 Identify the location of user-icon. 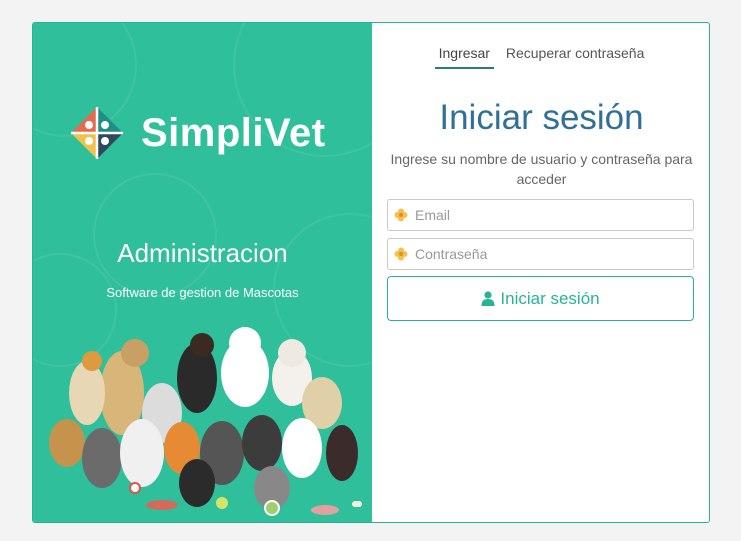
(488, 298).